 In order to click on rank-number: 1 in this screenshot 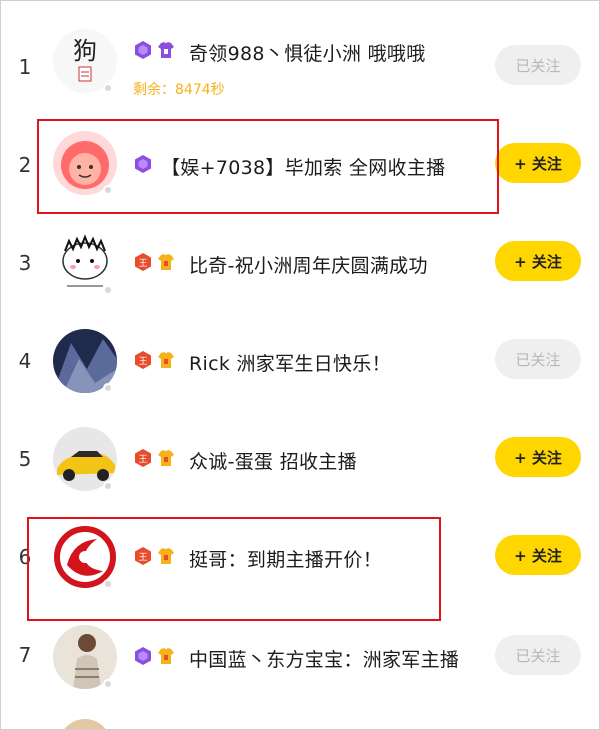, I will do `click(25, 67)`.